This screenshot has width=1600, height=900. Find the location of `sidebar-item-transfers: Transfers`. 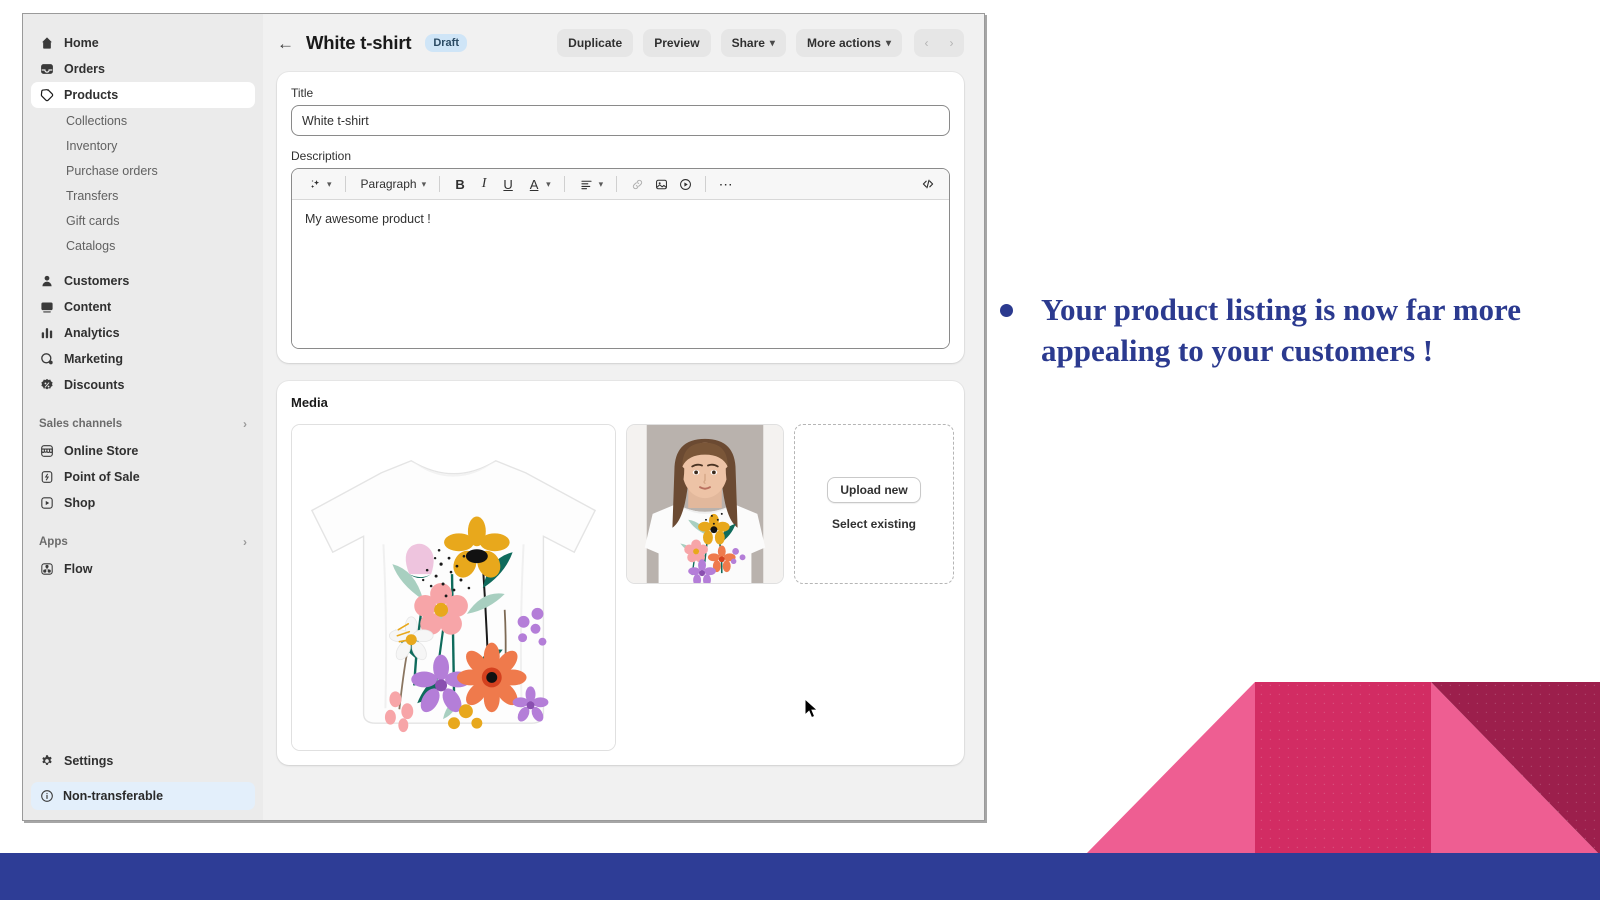

sidebar-item-transfers: Transfers is located at coordinates (143, 195).